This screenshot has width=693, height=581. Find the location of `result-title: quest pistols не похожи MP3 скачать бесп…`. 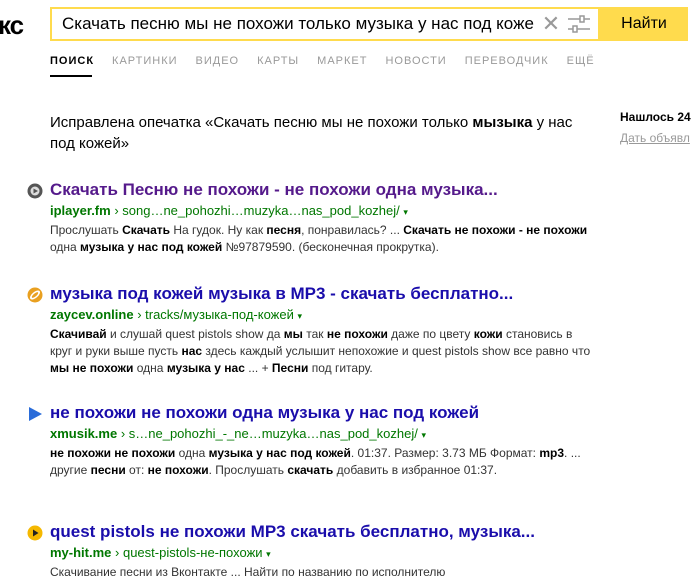

result-title: quest pistols не похожи MP3 скачать бесп… is located at coordinates (322, 532).